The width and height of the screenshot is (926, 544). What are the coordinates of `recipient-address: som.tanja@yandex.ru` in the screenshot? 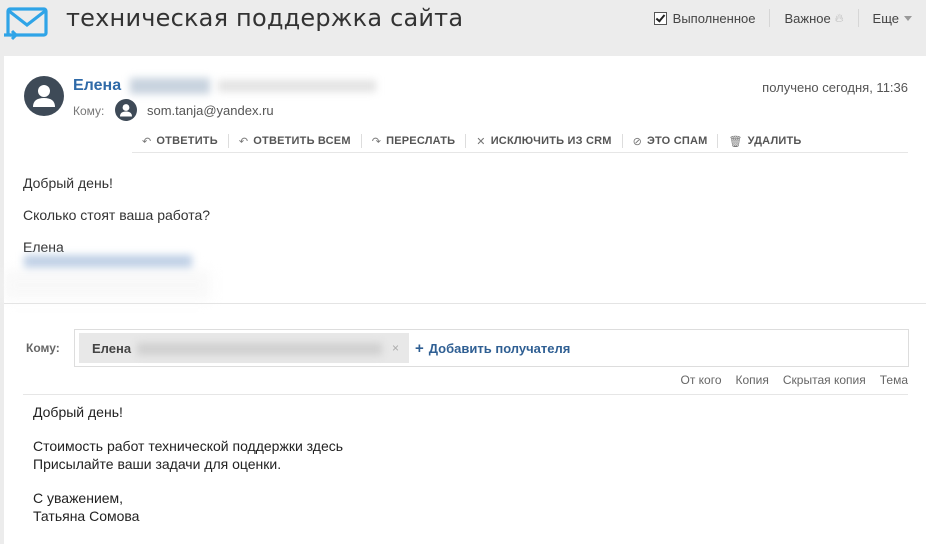 It's located at (210, 110).